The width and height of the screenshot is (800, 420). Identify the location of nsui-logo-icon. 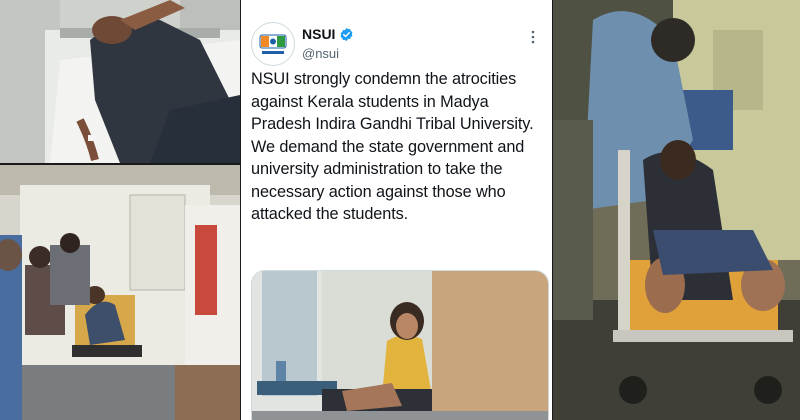
(273, 44).